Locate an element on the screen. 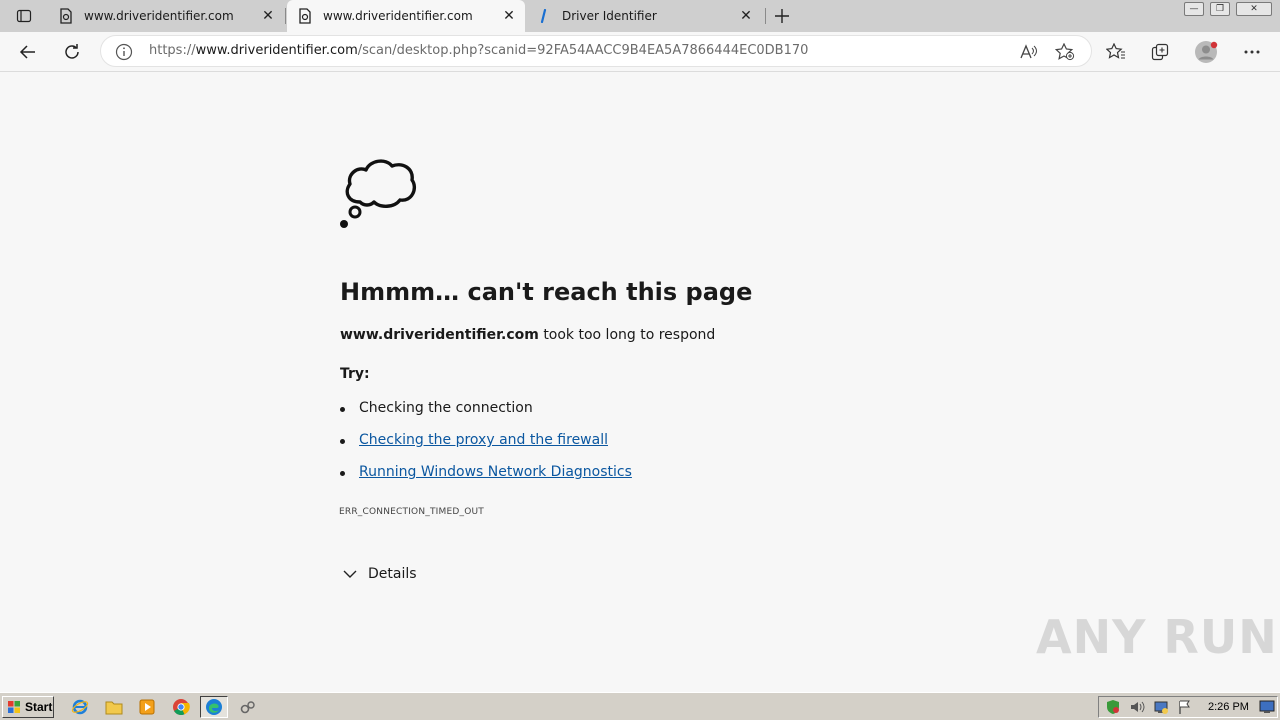  restore-button: ❐ is located at coordinates (1220, 9).